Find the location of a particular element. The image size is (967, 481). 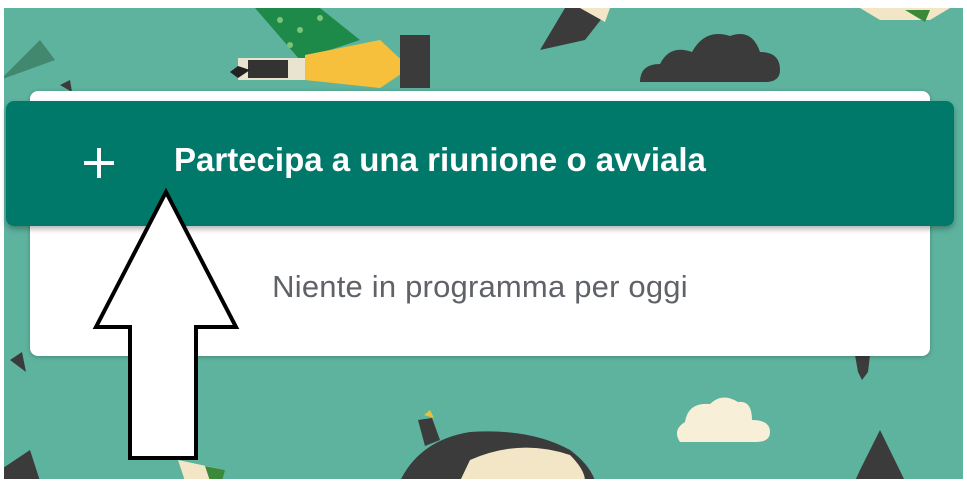

join-or-start-meeting-label: Partecipa a una riunione o avviala is located at coordinates (440, 159).